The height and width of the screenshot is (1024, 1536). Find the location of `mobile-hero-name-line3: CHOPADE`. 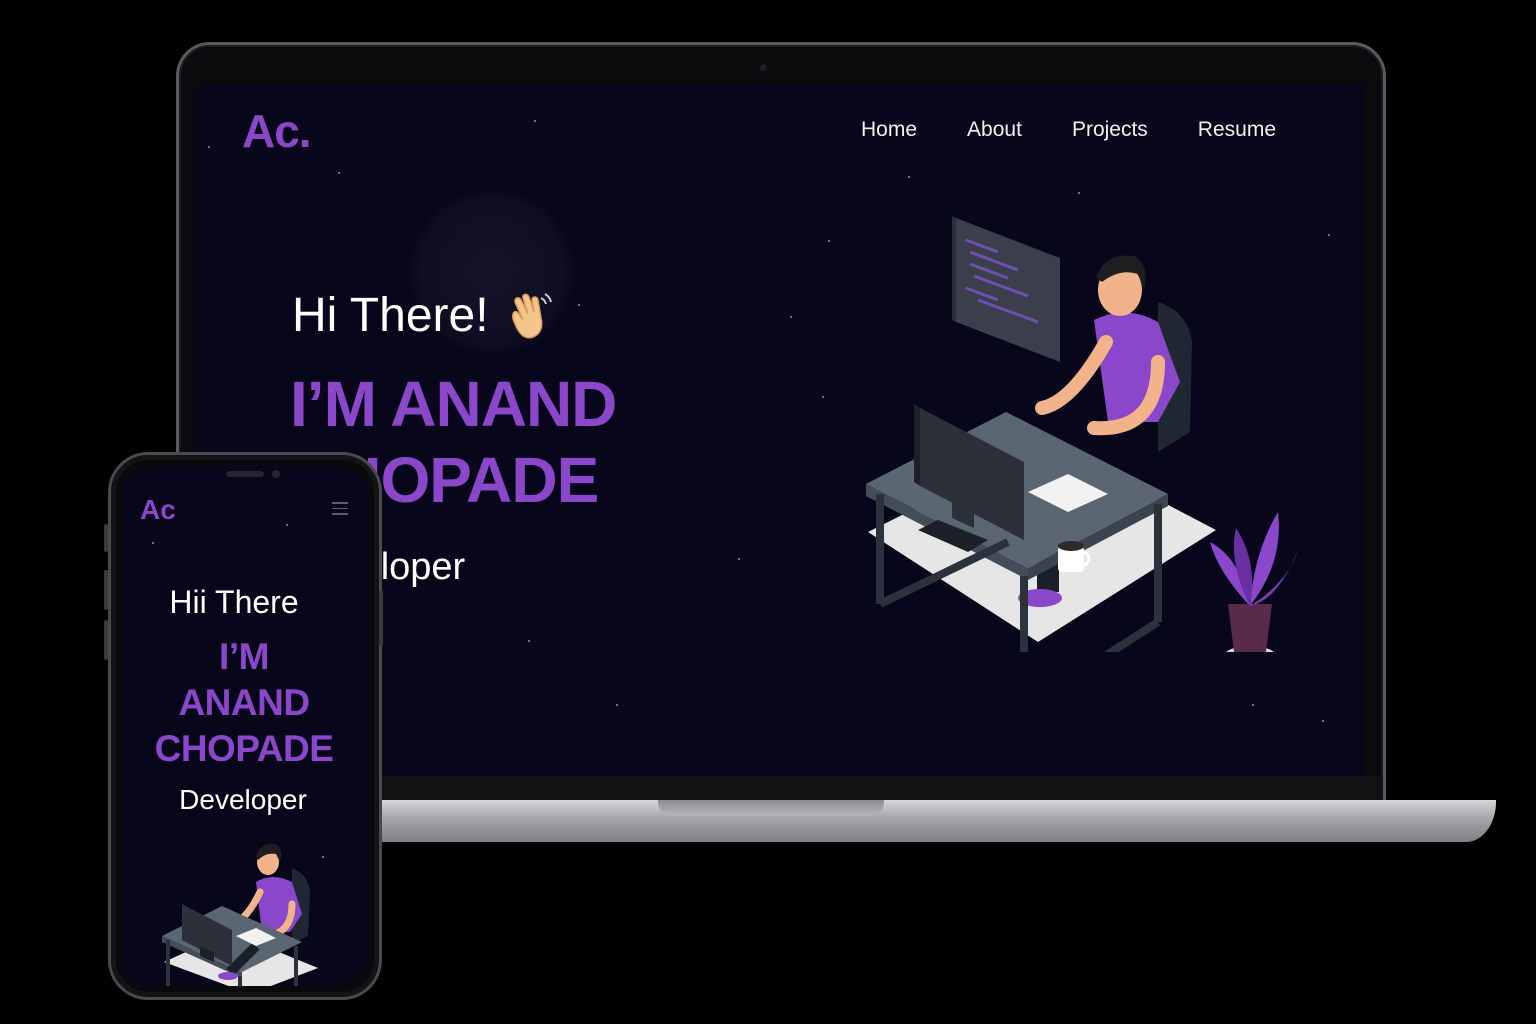

mobile-hero-name-line3: CHOPADE is located at coordinates (244, 748).